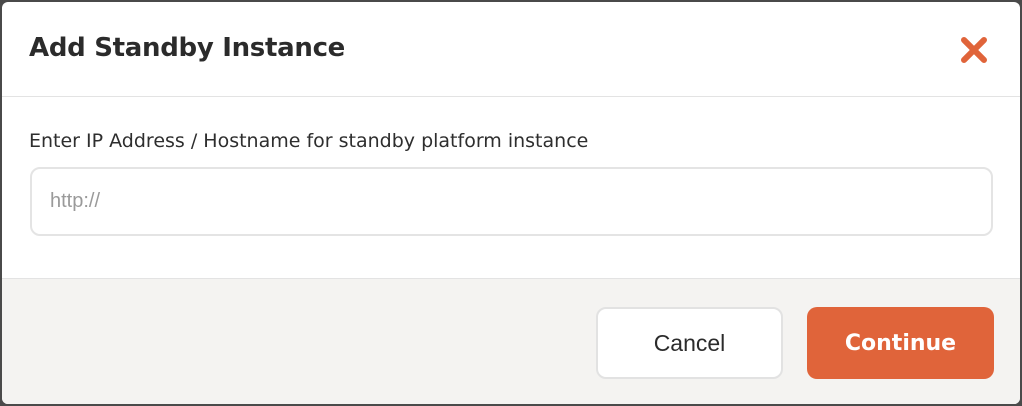 The height and width of the screenshot is (406, 1022). I want to click on continue-button: Continue, so click(900, 343).